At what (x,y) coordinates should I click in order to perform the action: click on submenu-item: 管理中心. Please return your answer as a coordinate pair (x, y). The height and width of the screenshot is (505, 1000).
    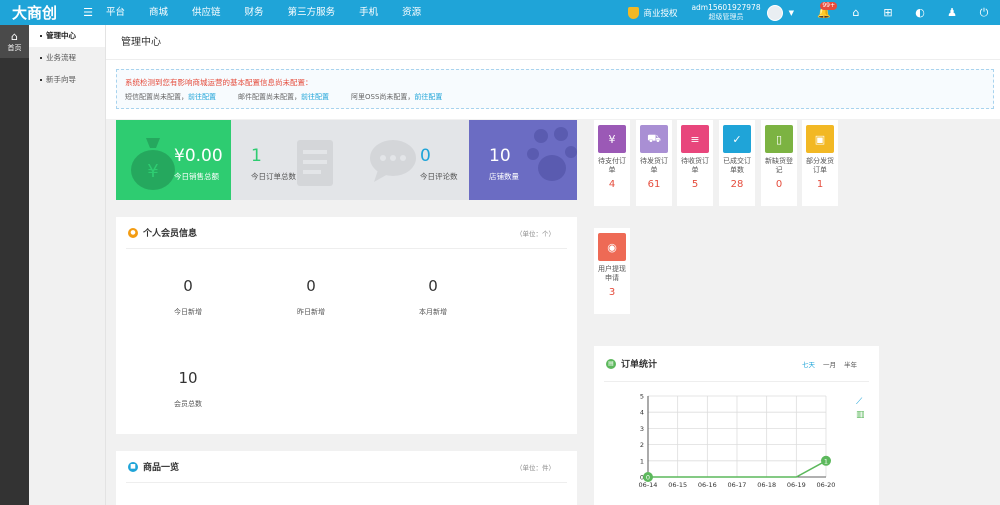
    Looking at the image, I should click on (67, 36).